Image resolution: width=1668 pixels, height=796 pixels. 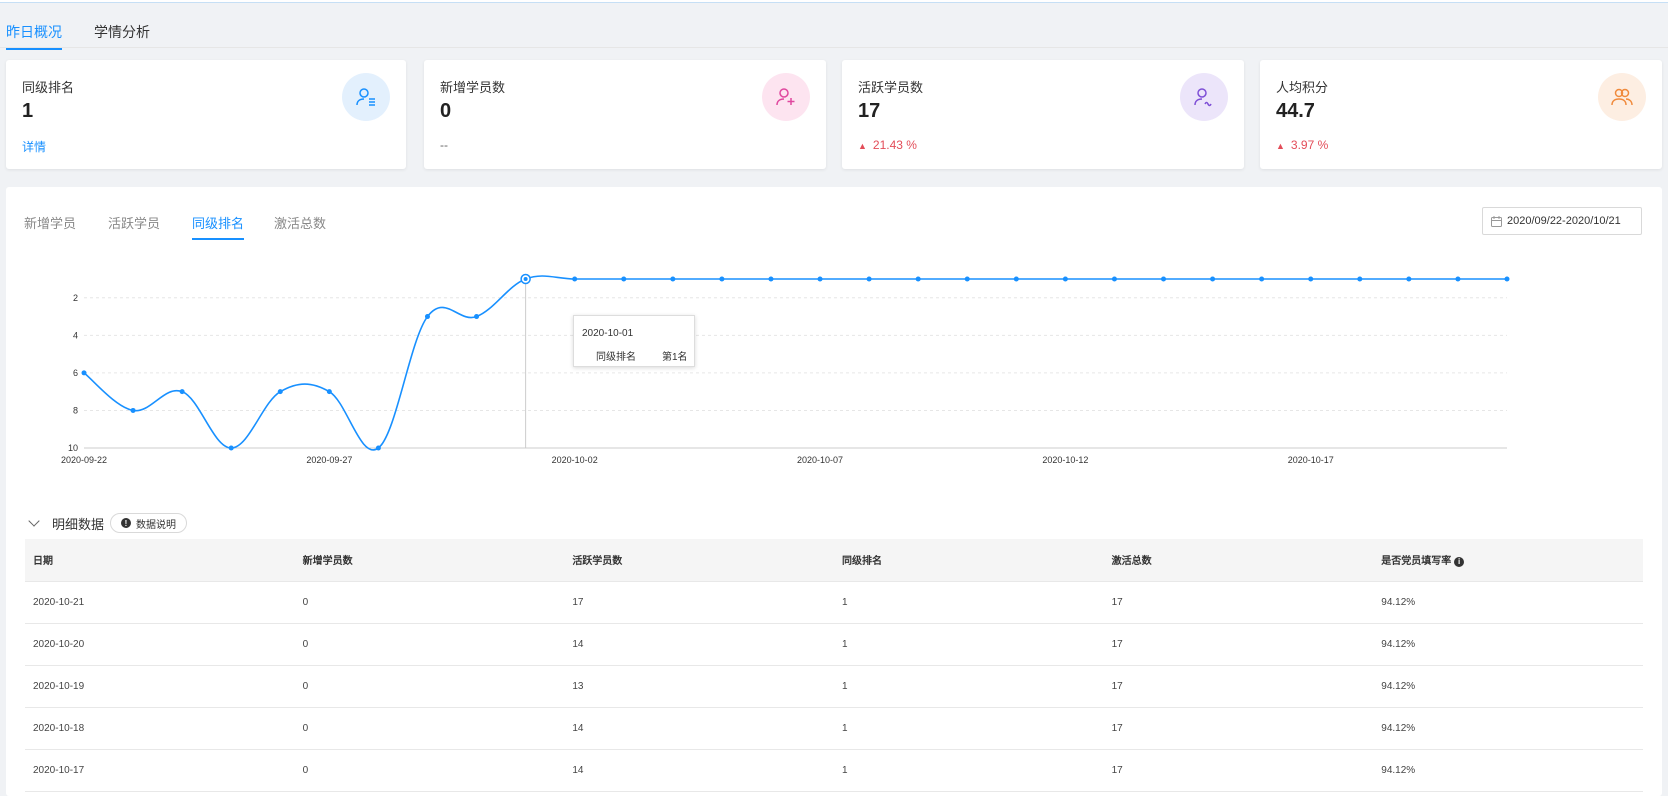 I want to click on card-title: 活跃学员数, so click(x=891, y=87).